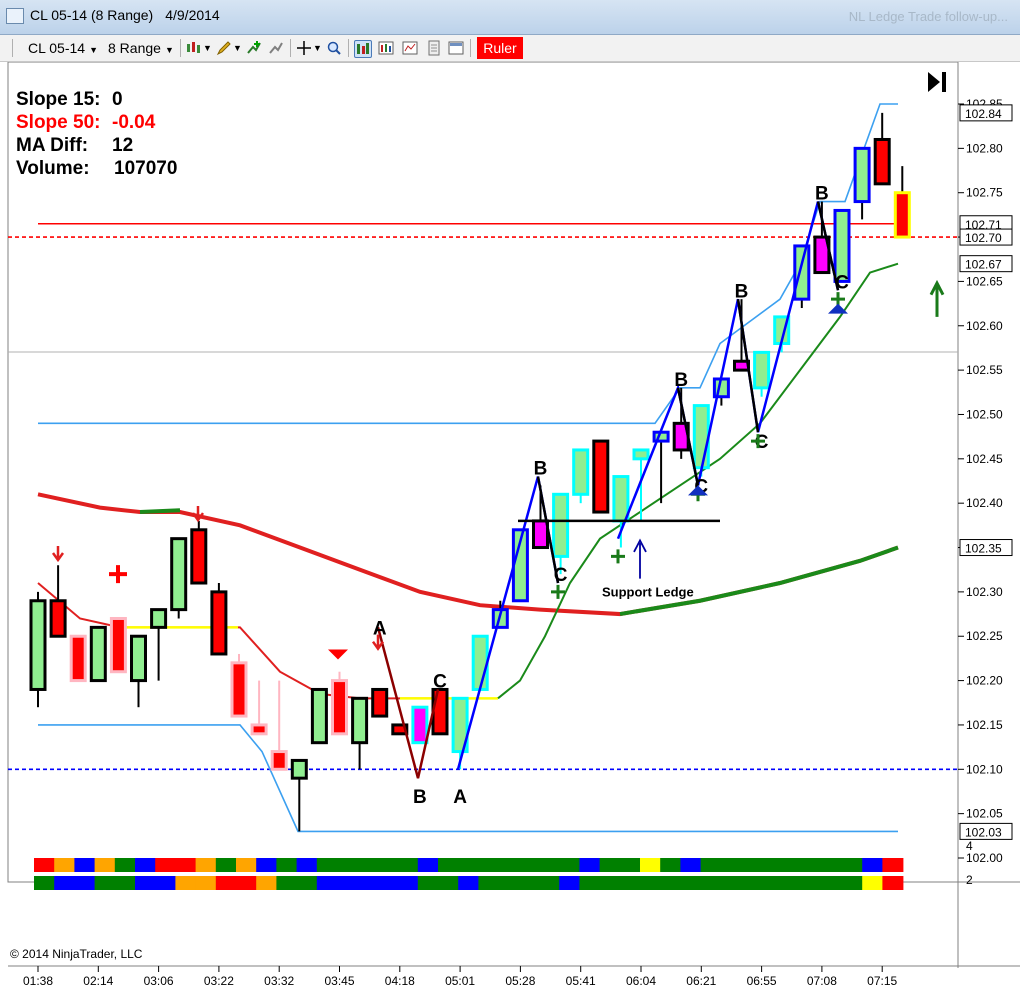  I want to click on y-tick-label: 102.10, so click(984, 769).